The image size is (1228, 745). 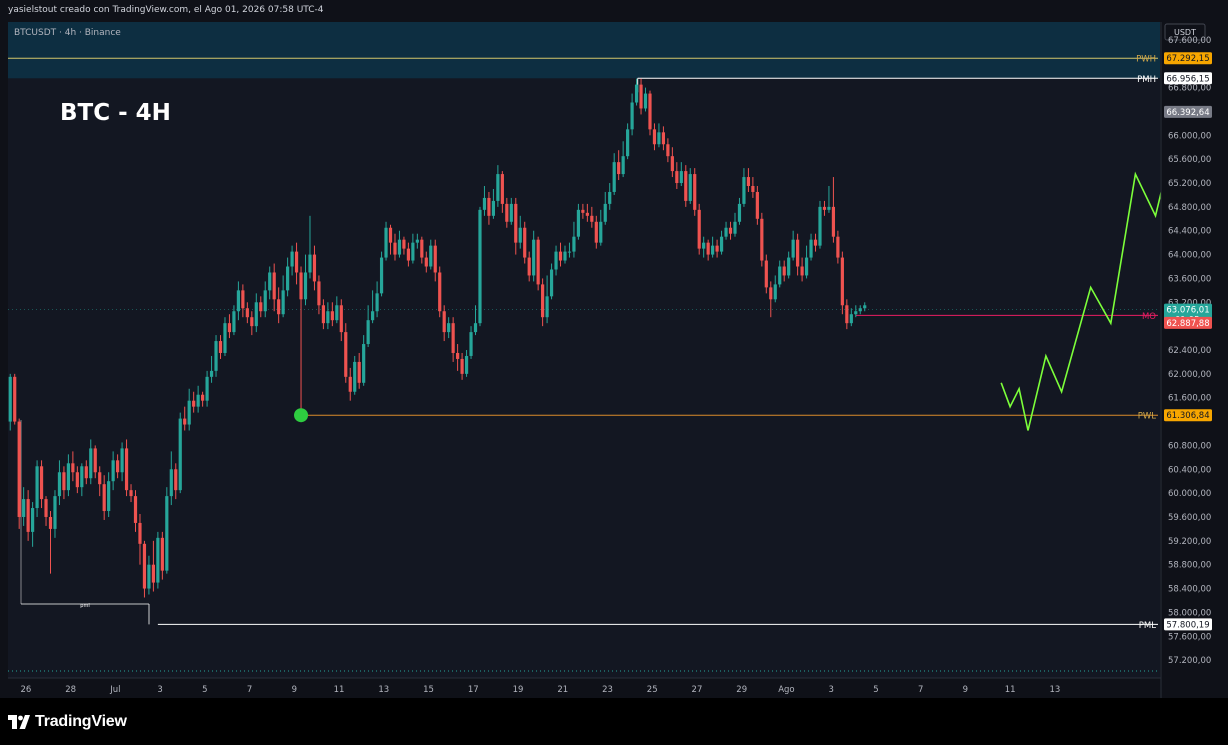 What do you see at coordinates (697, 690) in the screenshot?
I see `x-tick-label: 27` at bounding box center [697, 690].